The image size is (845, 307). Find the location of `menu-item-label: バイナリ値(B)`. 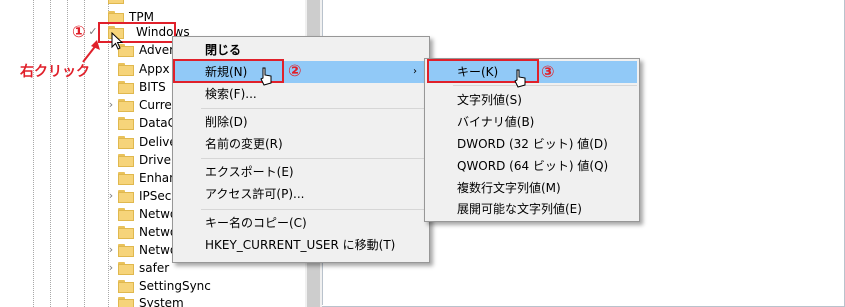

menu-item-label: バイナリ値(B) is located at coordinates (496, 122).